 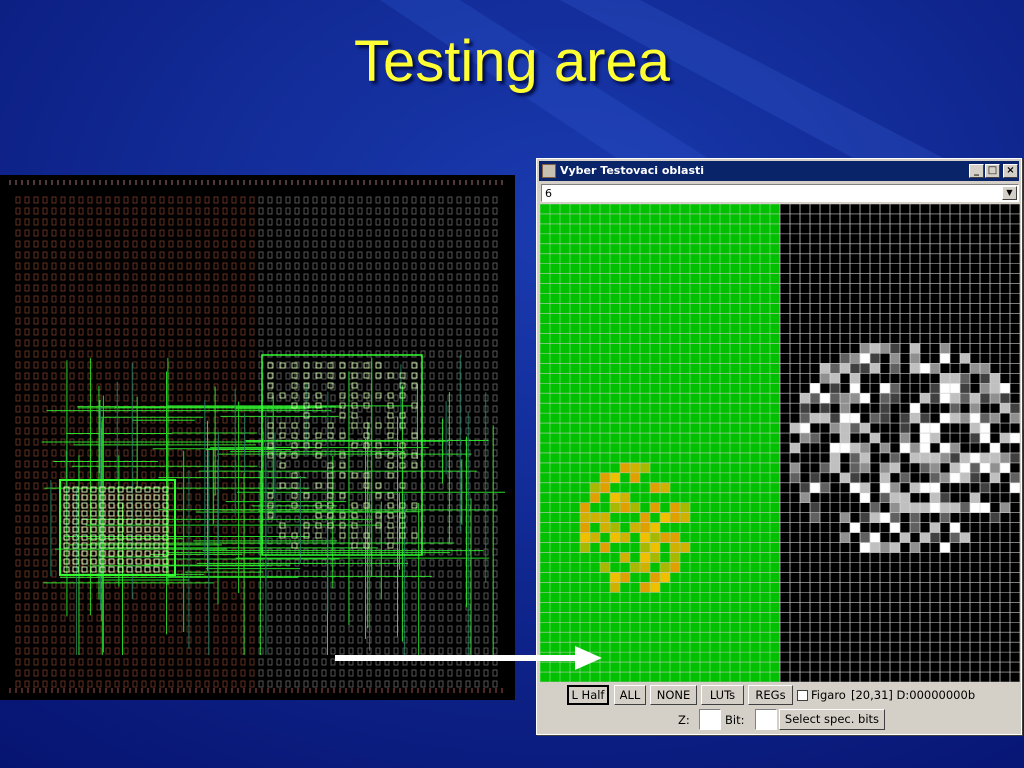 What do you see at coordinates (779, 171) in the screenshot?
I see `window-titlebar: Vyber Testovaci oblasti _ □ ×` at bounding box center [779, 171].